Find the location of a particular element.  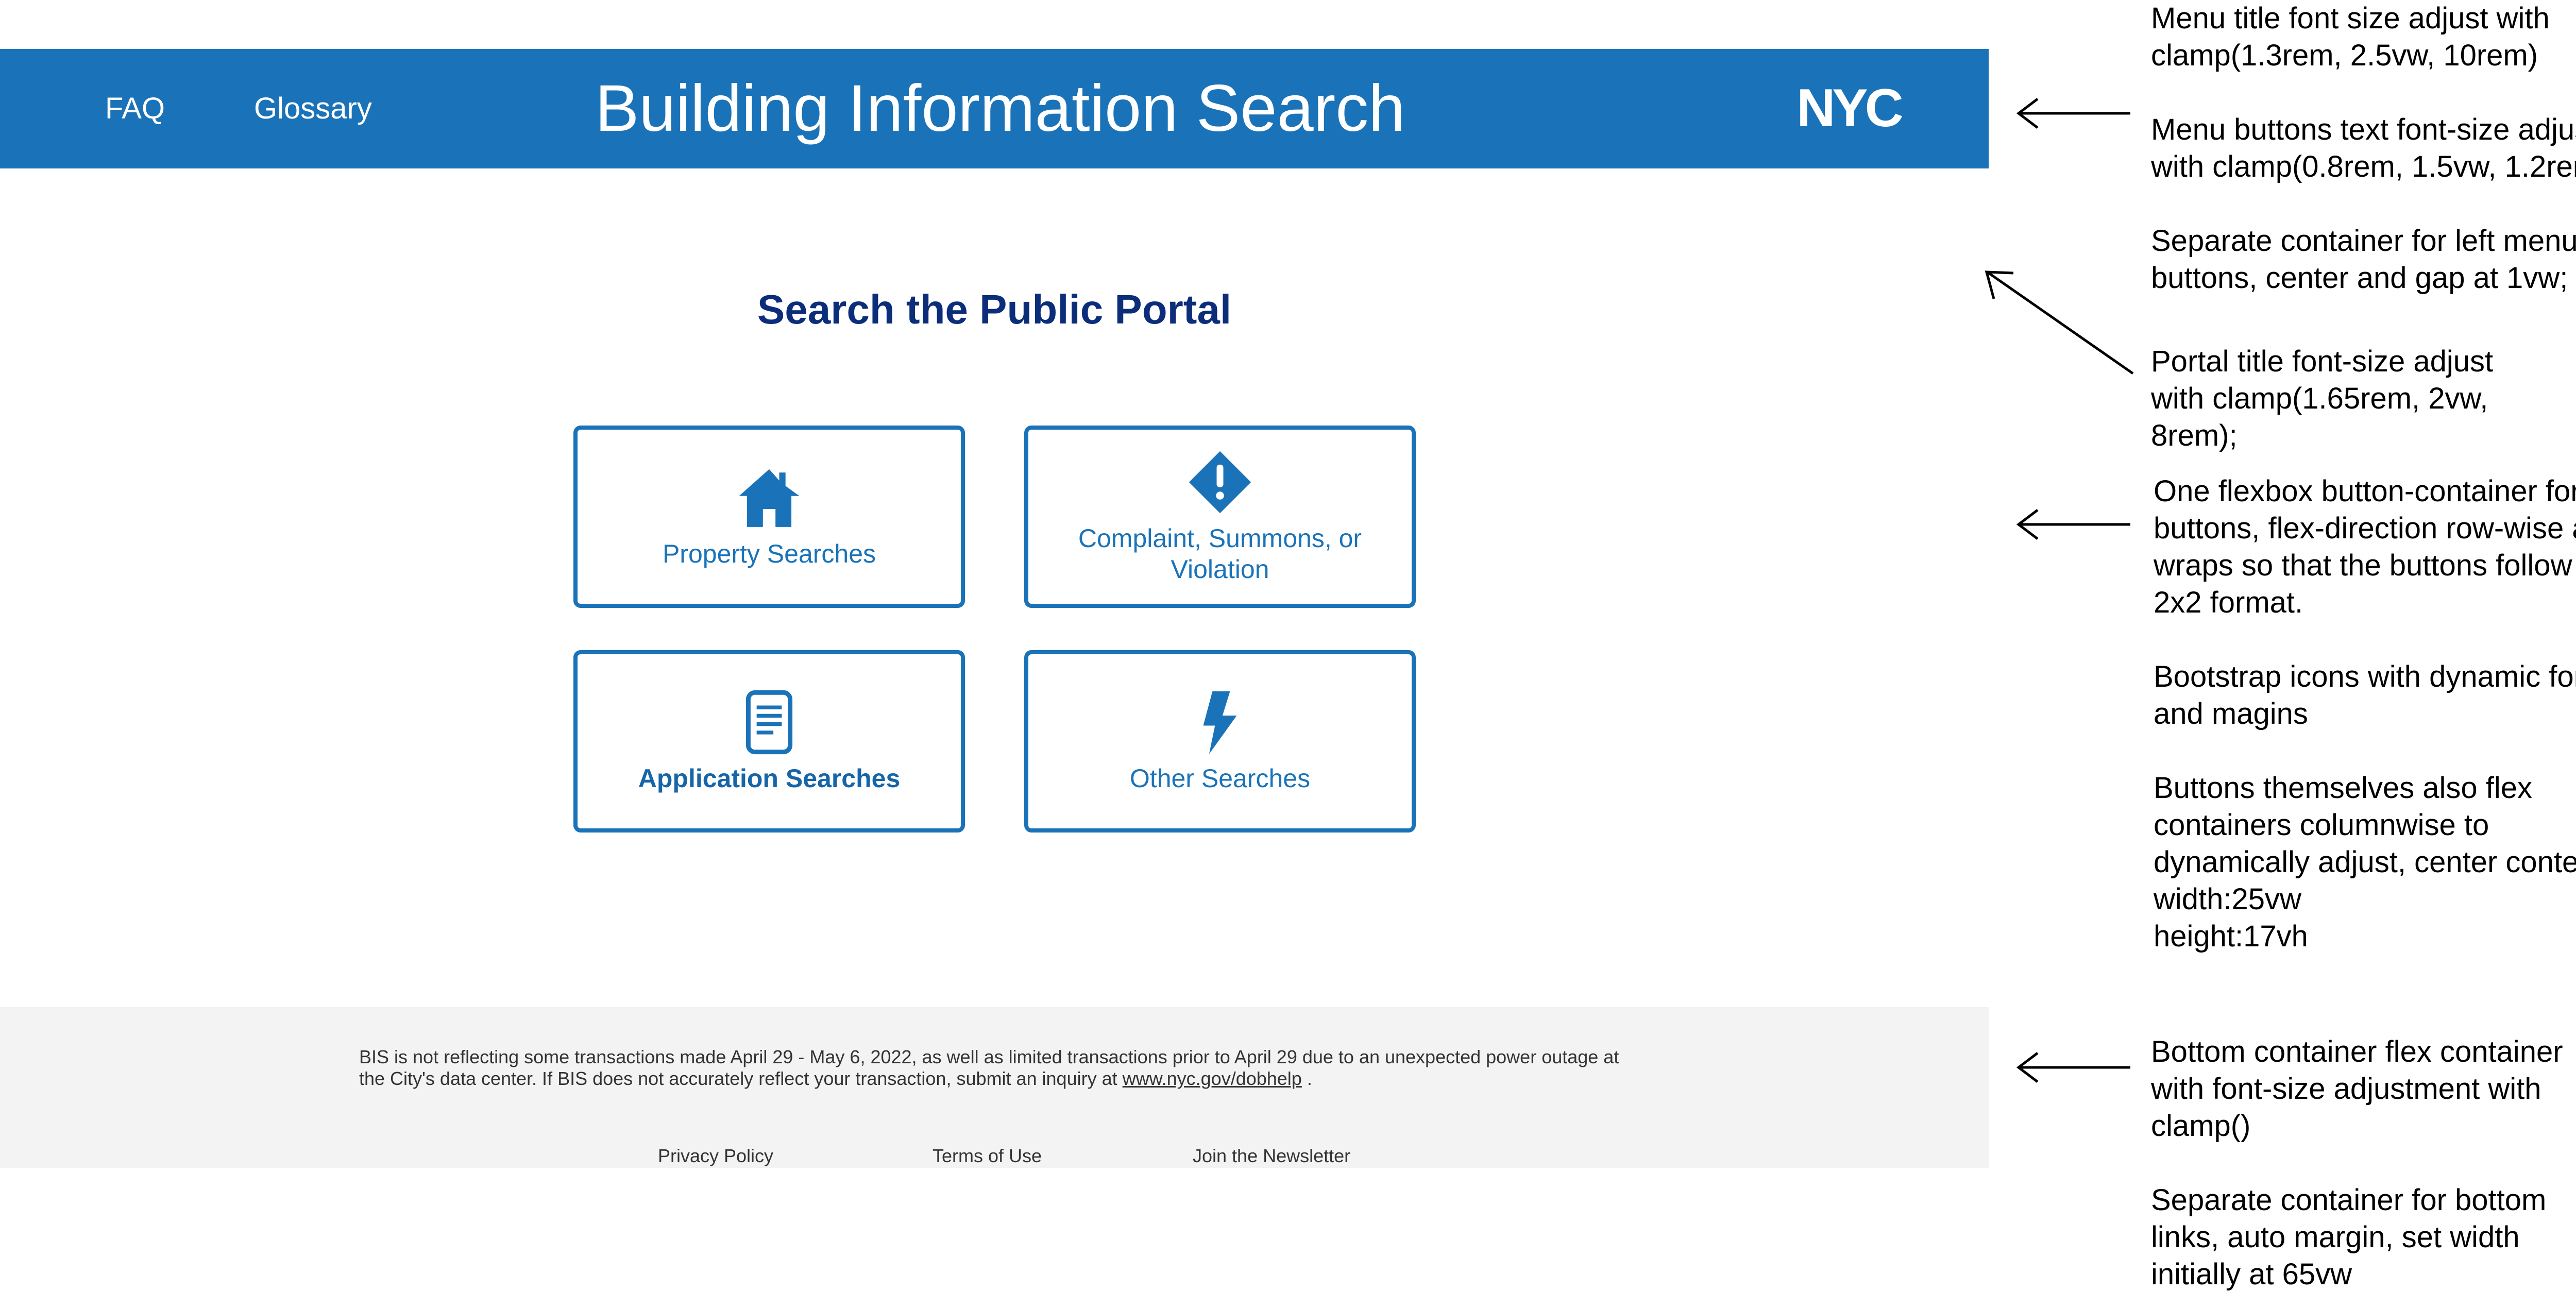

tile-label: Property Searches is located at coordinates (769, 553).